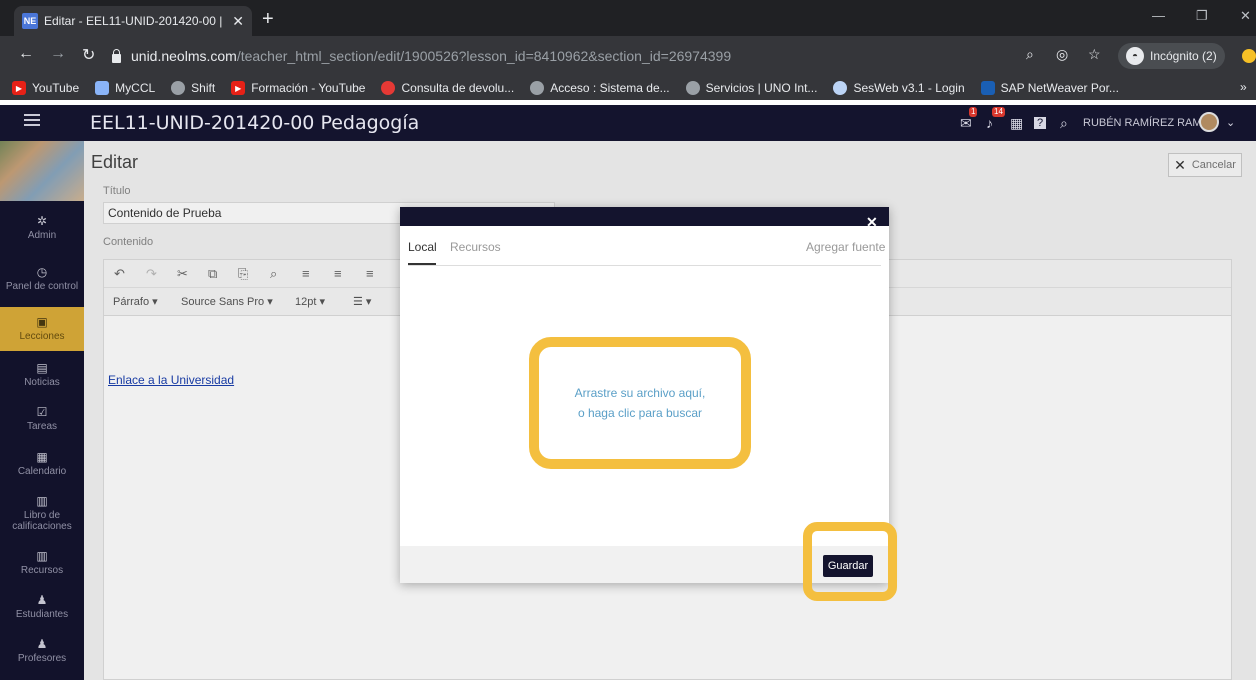  I want to click on tracking-eye-icon: ◎, so click(1062, 54).